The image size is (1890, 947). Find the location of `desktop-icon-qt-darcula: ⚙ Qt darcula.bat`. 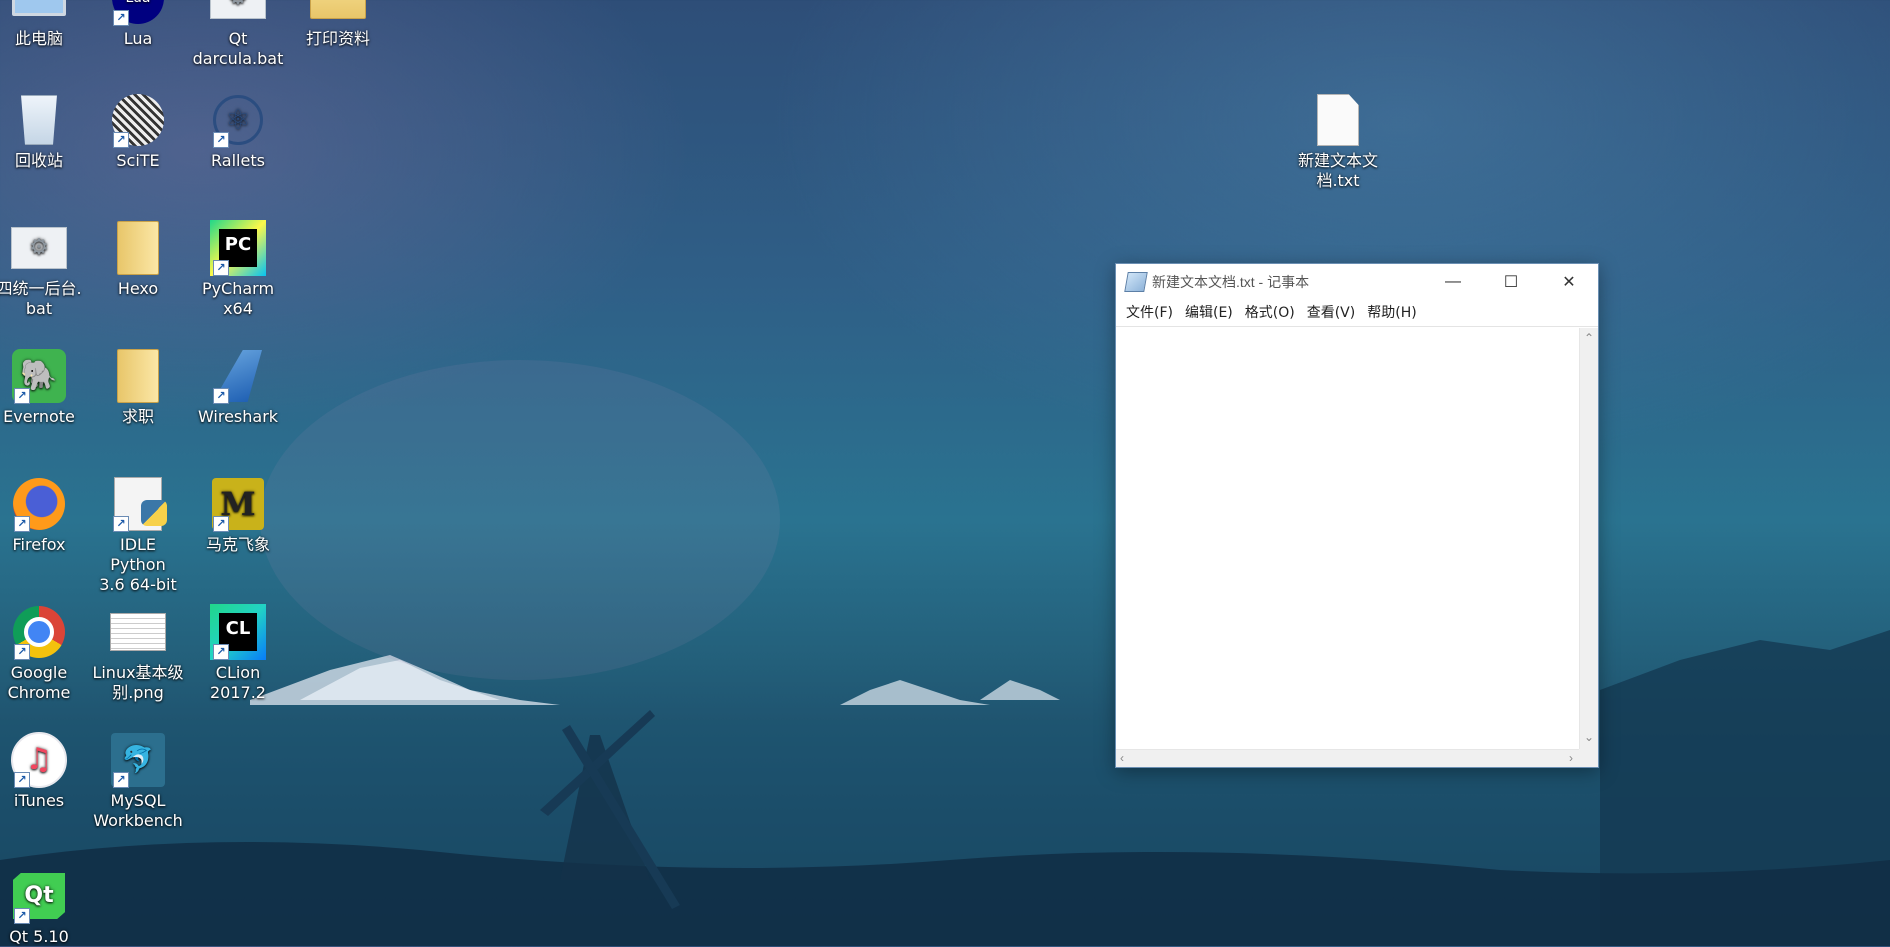

desktop-icon-qt-darcula: ⚙ Qt darcula.bat is located at coordinates (238, 34).